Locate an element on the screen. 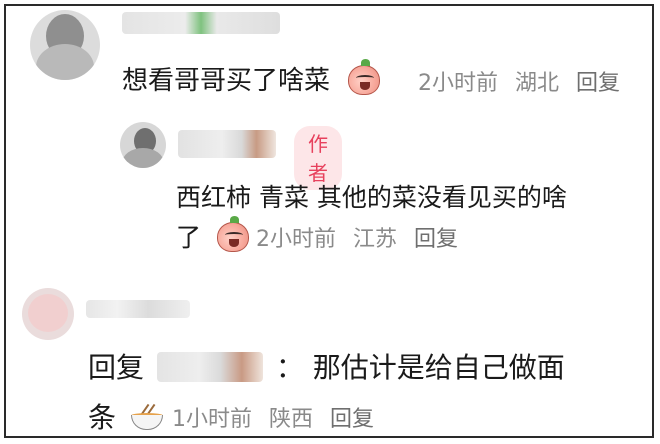 The width and height of the screenshot is (660, 444). comment-time: 1小时前 is located at coordinates (212, 419).